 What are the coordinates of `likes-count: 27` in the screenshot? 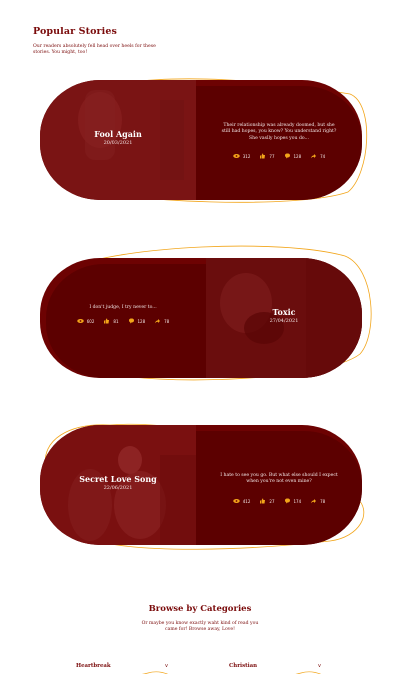 It's located at (272, 501).